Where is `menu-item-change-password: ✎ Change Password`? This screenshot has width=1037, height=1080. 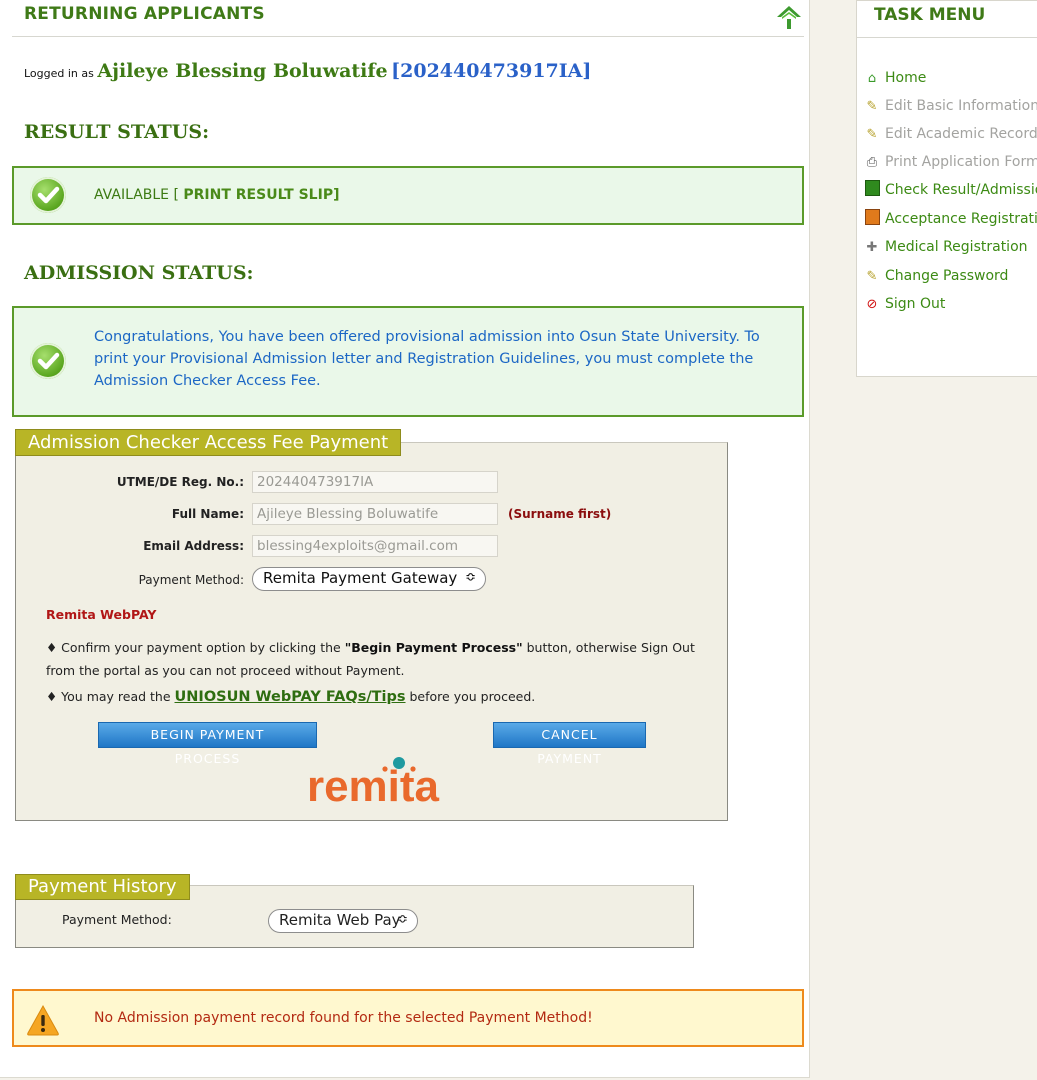 menu-item-change-password: ✎ Change Password is located at coordinates (936, 276).